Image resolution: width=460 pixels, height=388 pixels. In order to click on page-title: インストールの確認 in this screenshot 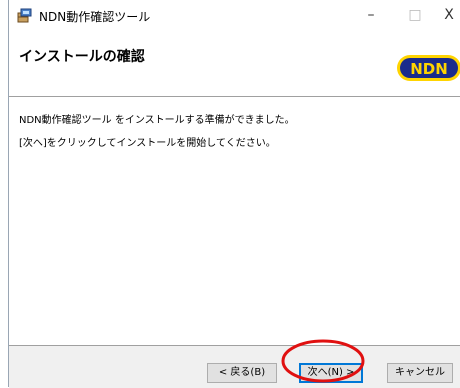, I will do `click(82, 57)`.